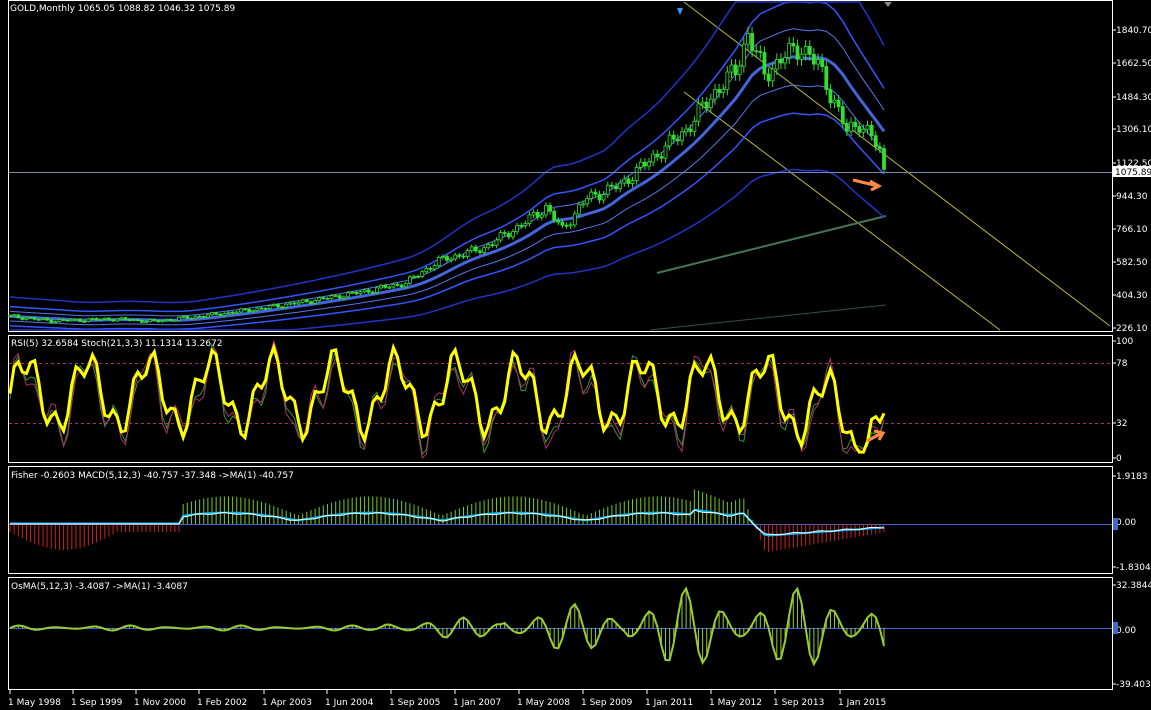 This screenshot has width=1151, height=710. I want to click on axis-tick-label: 404.30, so click(1132, 296).